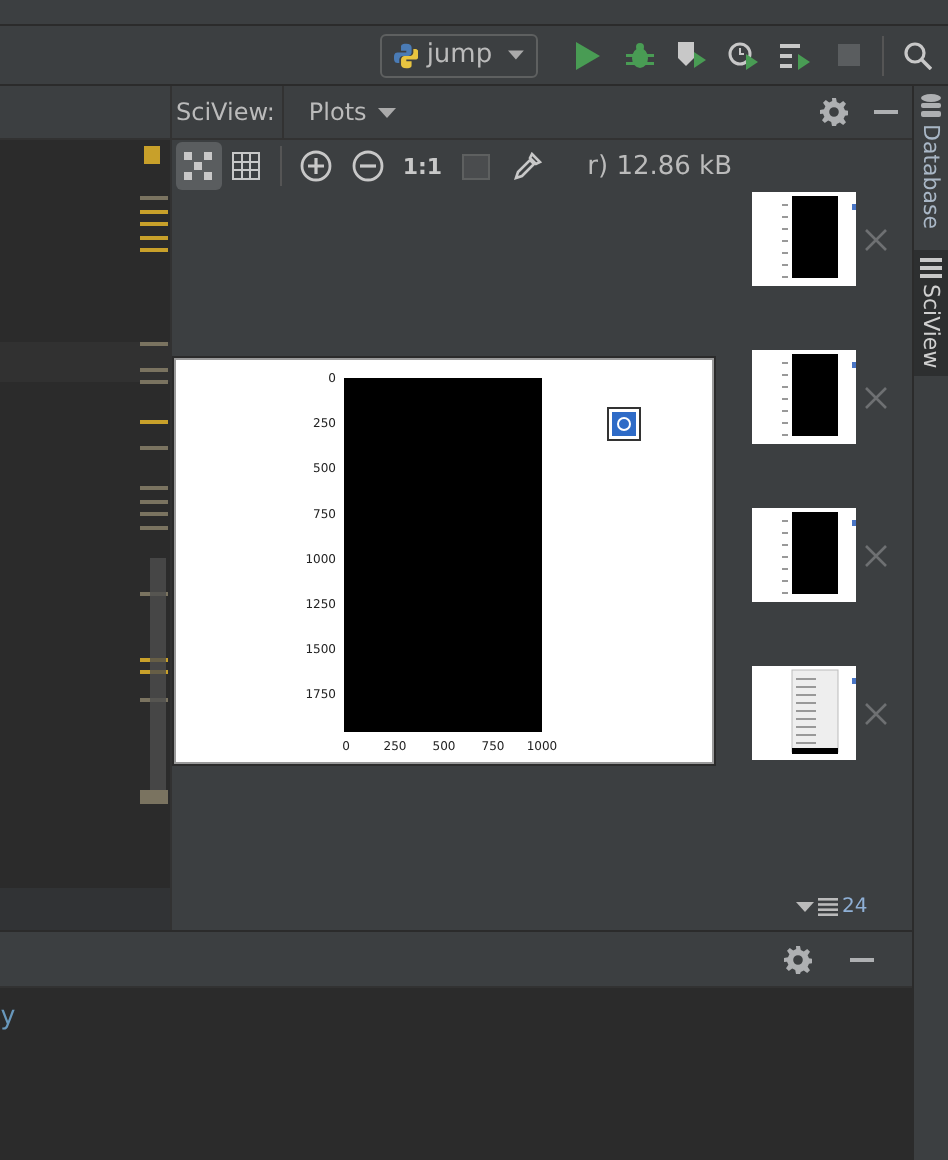 The width and height of the screenshot is (948, 1160). I want to click on run-config-dropdown: jump, so click(459, 55).